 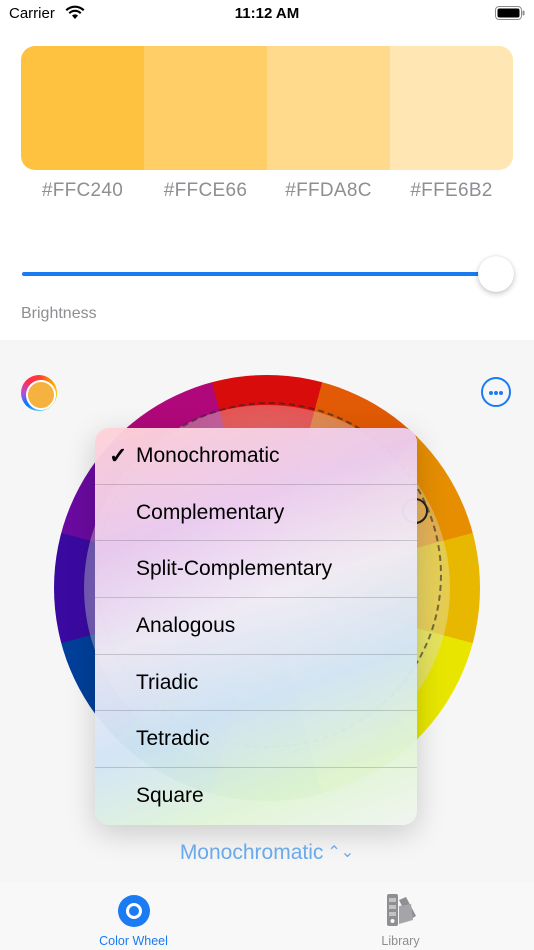 I want to click on hex-labels: #FFC240 #FFCE66 #FFDA8C #FFE6B2, so click(x=267, y=191).